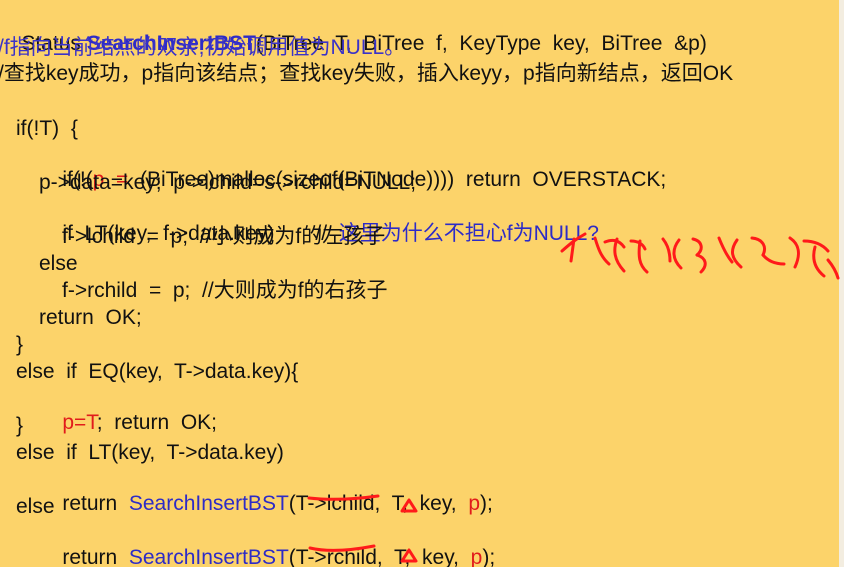  Describe the element at coordinates (157, 422) in the screenshot. I see `return-ok-inline: ; return OK;` at that location.